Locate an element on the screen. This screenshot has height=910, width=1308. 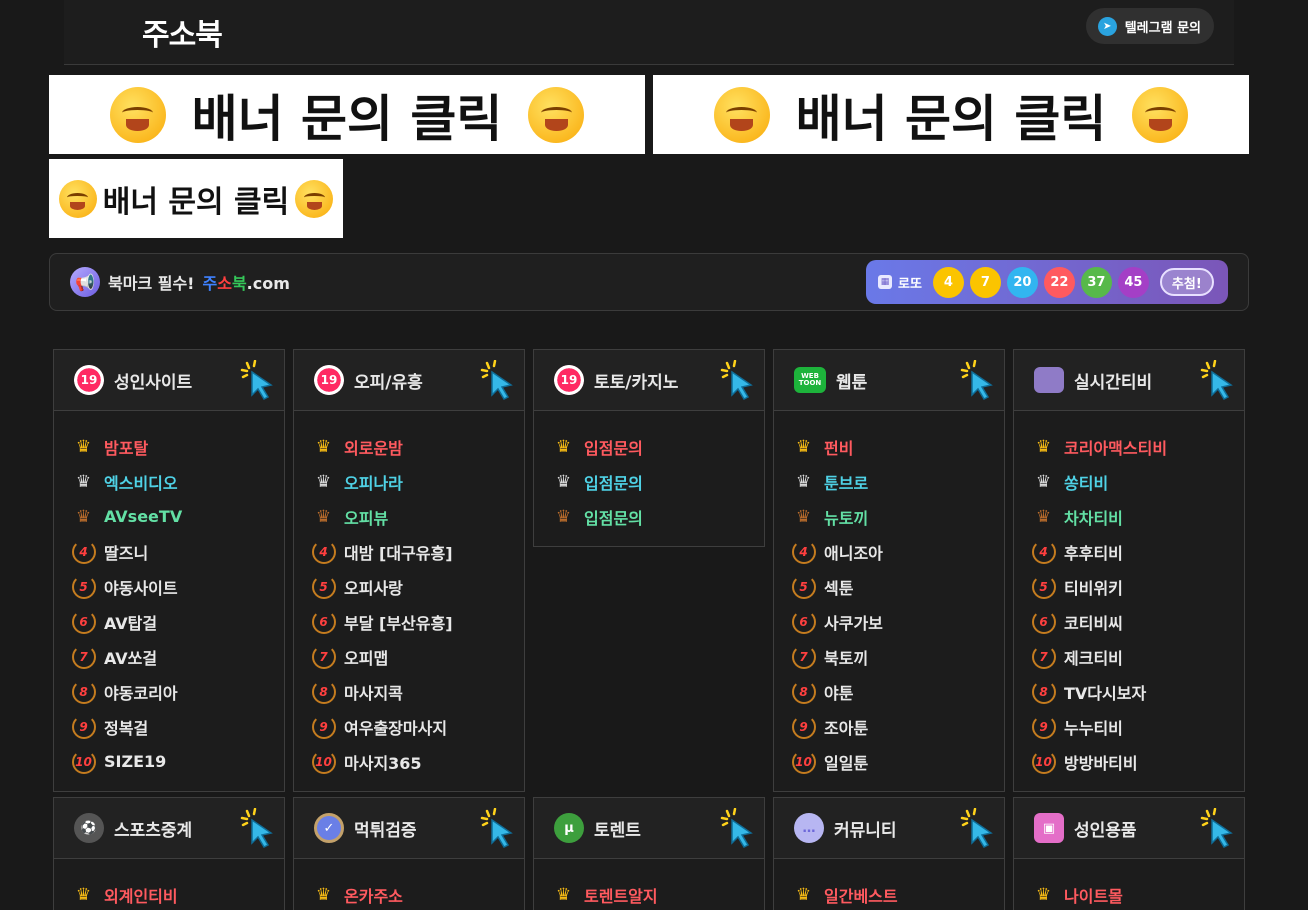
site-link: 8 야툰 is located at coordinates (897, 691).